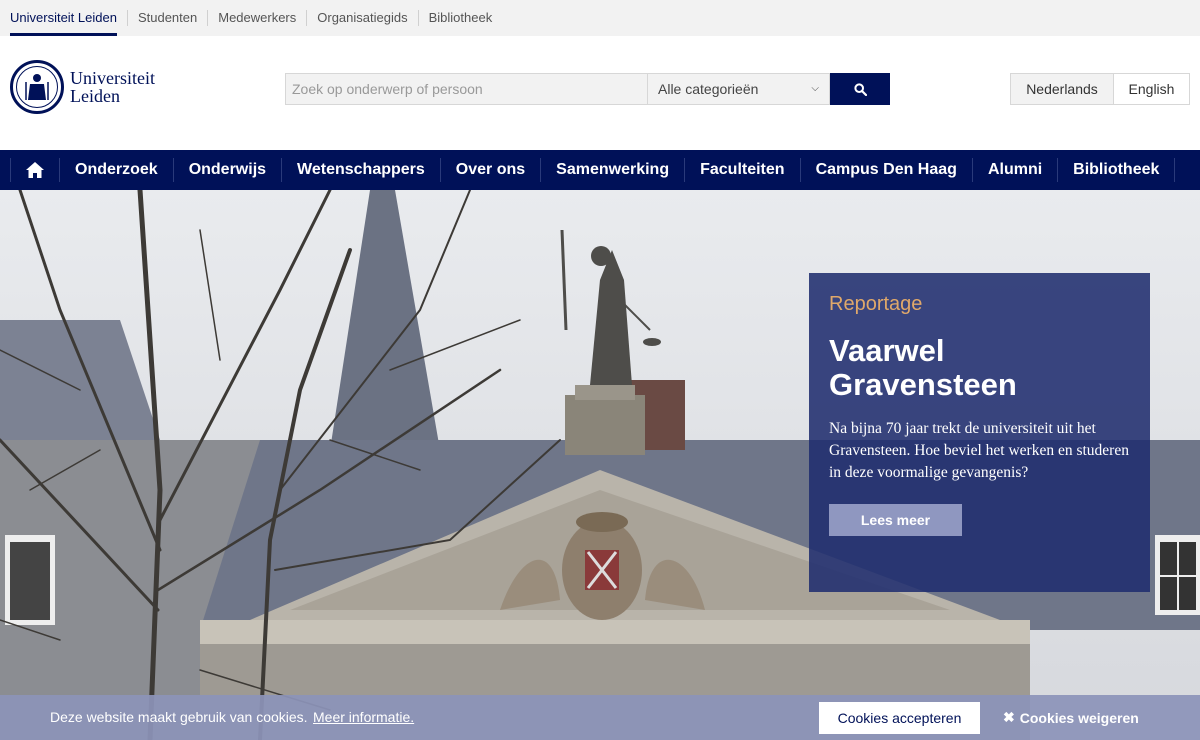 Image resolution: width=1200 pixels, height=740 pixels. Describe the element at coordinates (887, 350) in the screenshot. I see `feature-title-line-1: Vaarwel` at that location.